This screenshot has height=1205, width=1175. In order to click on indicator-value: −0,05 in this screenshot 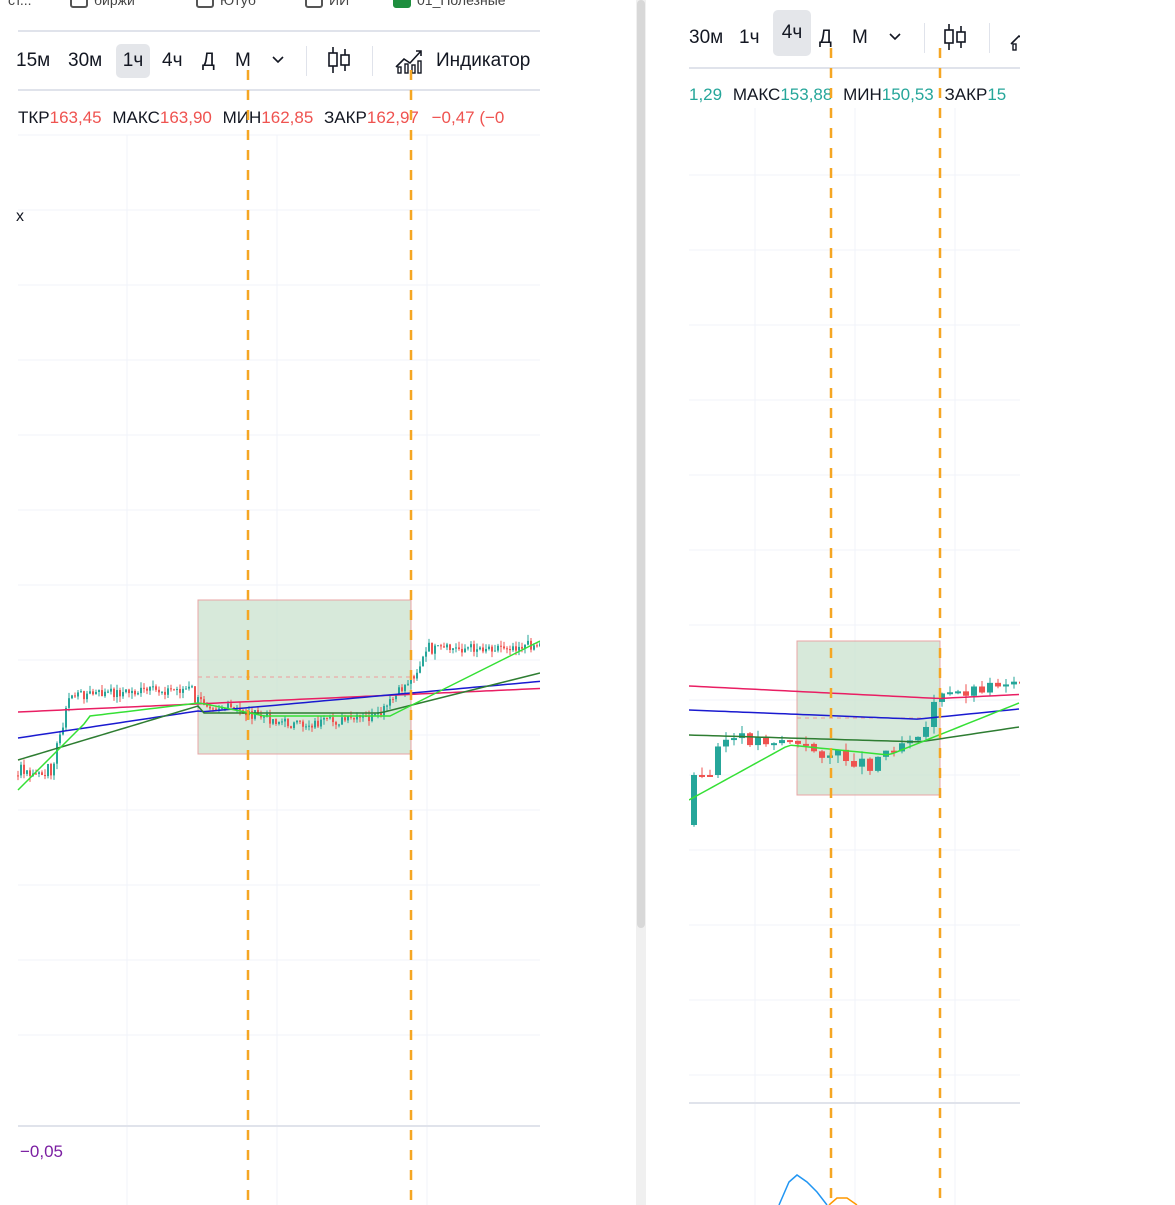, I will do `click(42, 1151)`.